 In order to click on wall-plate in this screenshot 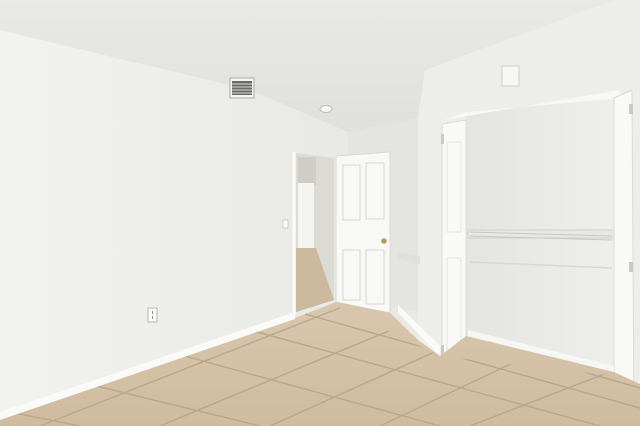, I will do `click(510, 76)`.